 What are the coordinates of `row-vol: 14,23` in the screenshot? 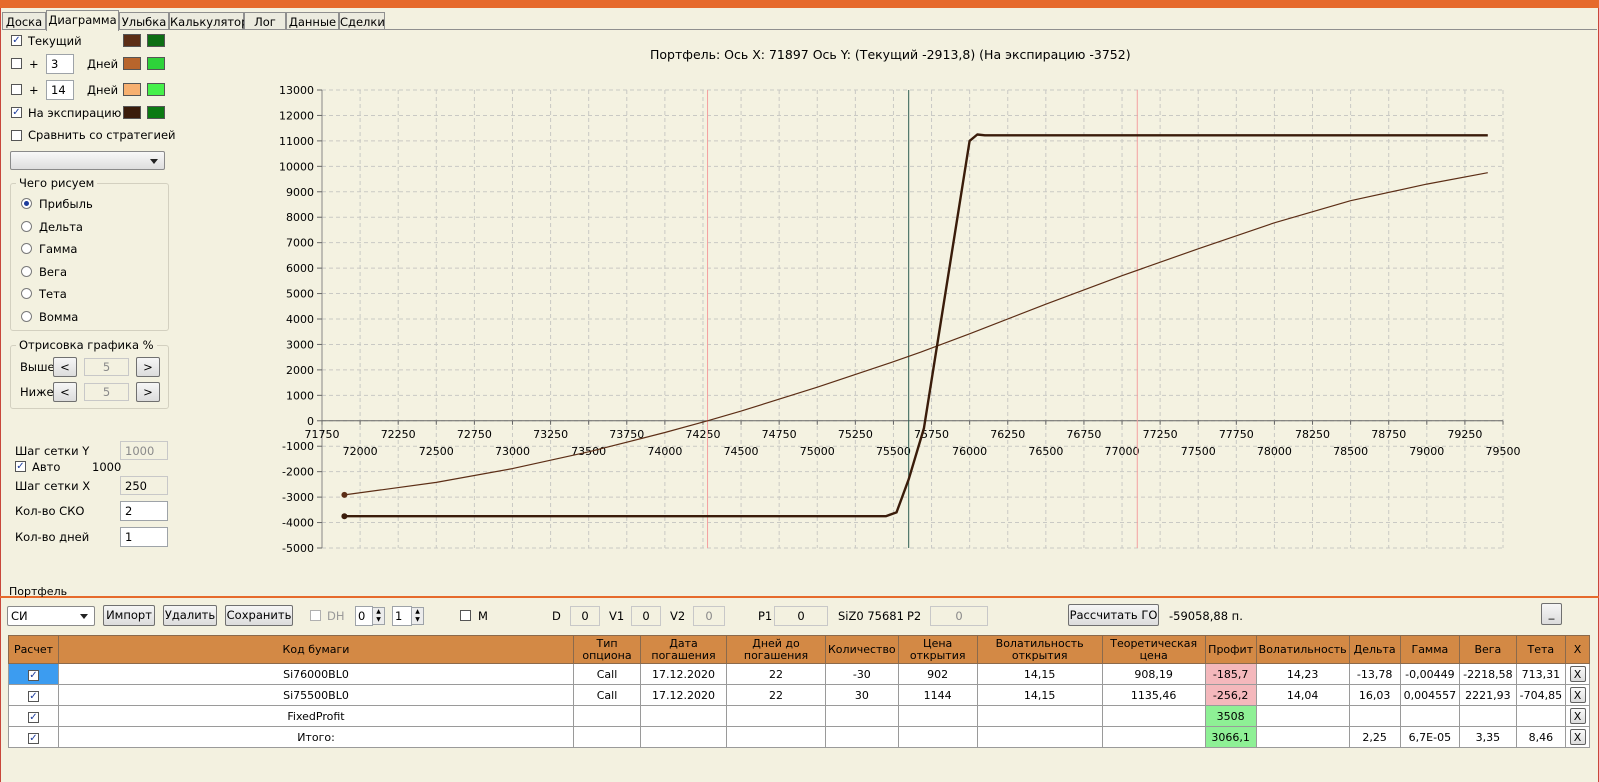 It's located at (1302, 674).